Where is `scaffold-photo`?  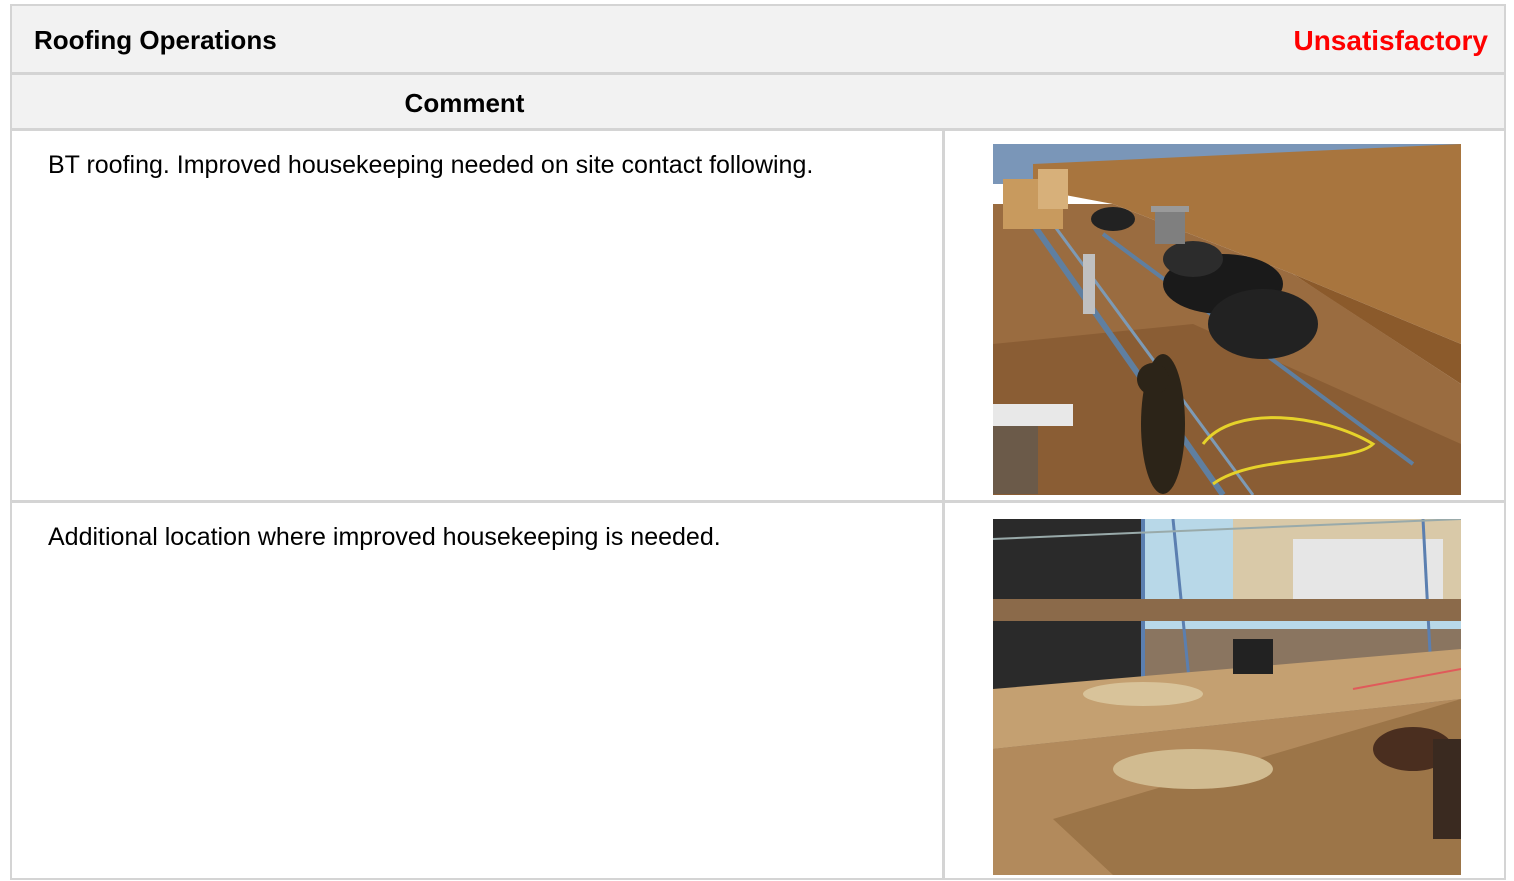
scaffold-photo is located at coordinates (1227, 697).